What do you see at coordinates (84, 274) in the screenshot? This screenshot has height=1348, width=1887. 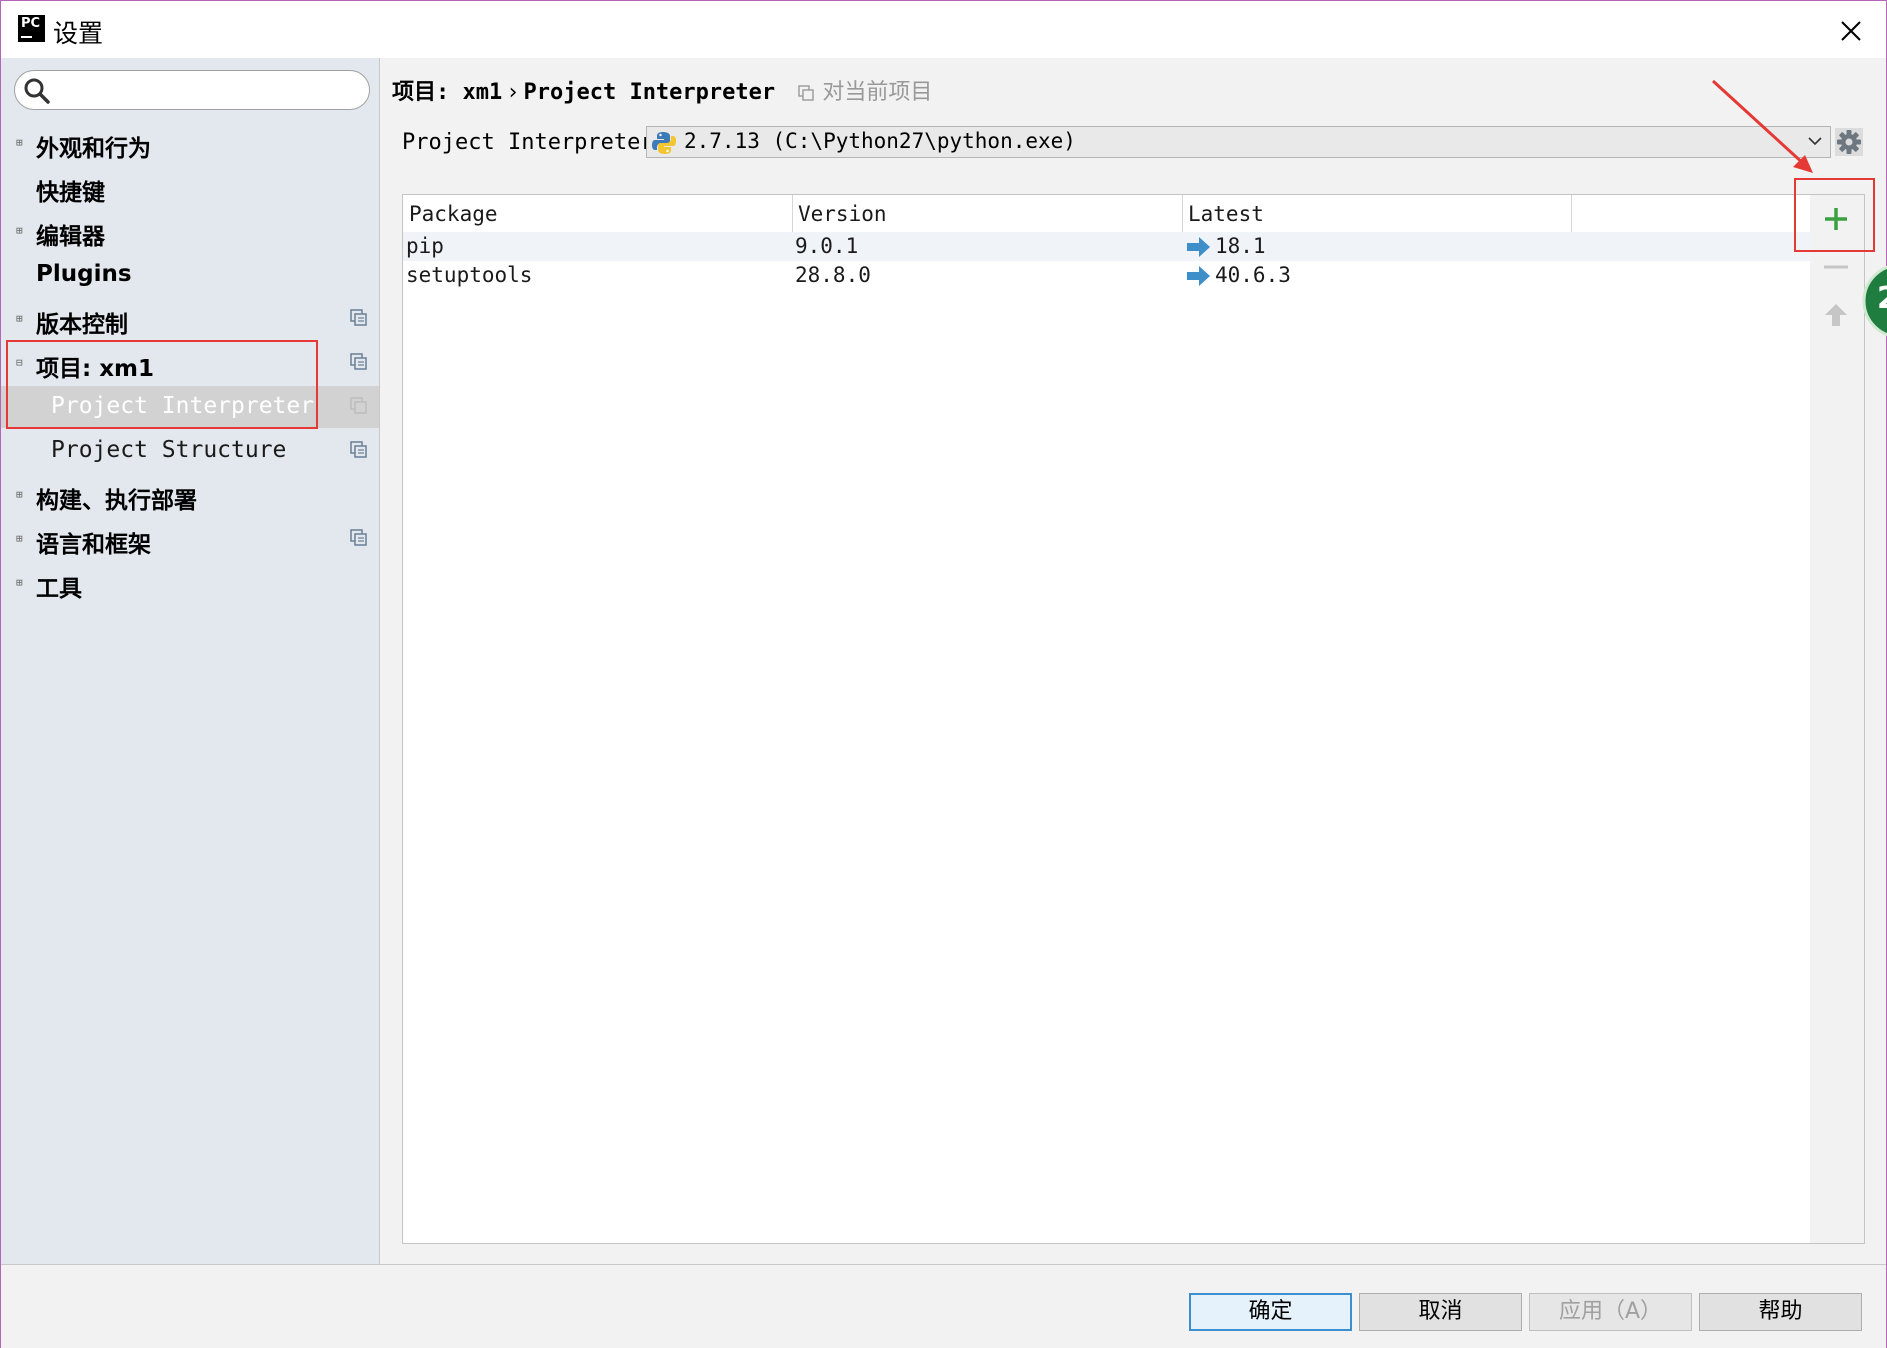 I see `sidebar-item-label: Plugins` at bounding box center [84, 274].